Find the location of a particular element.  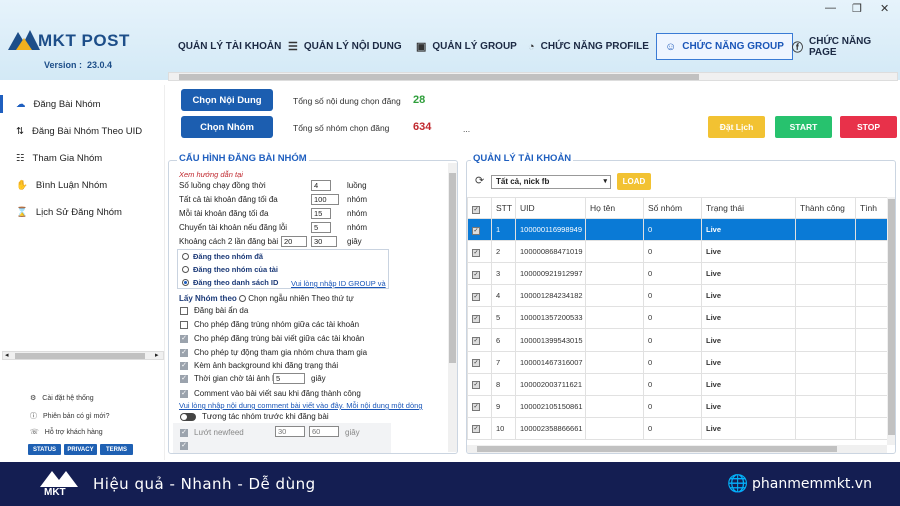

minimize-icon: — is located at coordinates (830, 8).